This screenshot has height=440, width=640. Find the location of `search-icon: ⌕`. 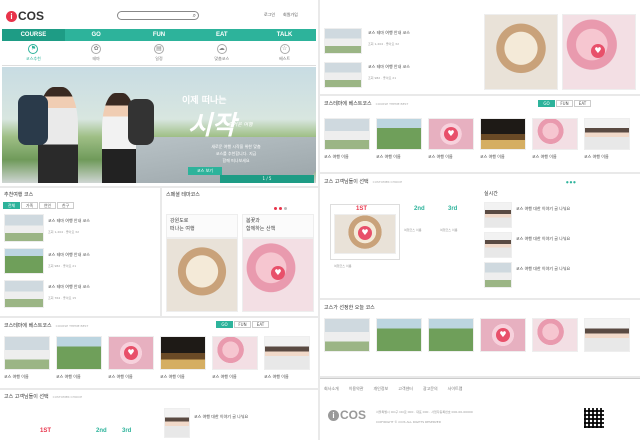

search-icon: ⌕ is located at coordinates (194, 16).